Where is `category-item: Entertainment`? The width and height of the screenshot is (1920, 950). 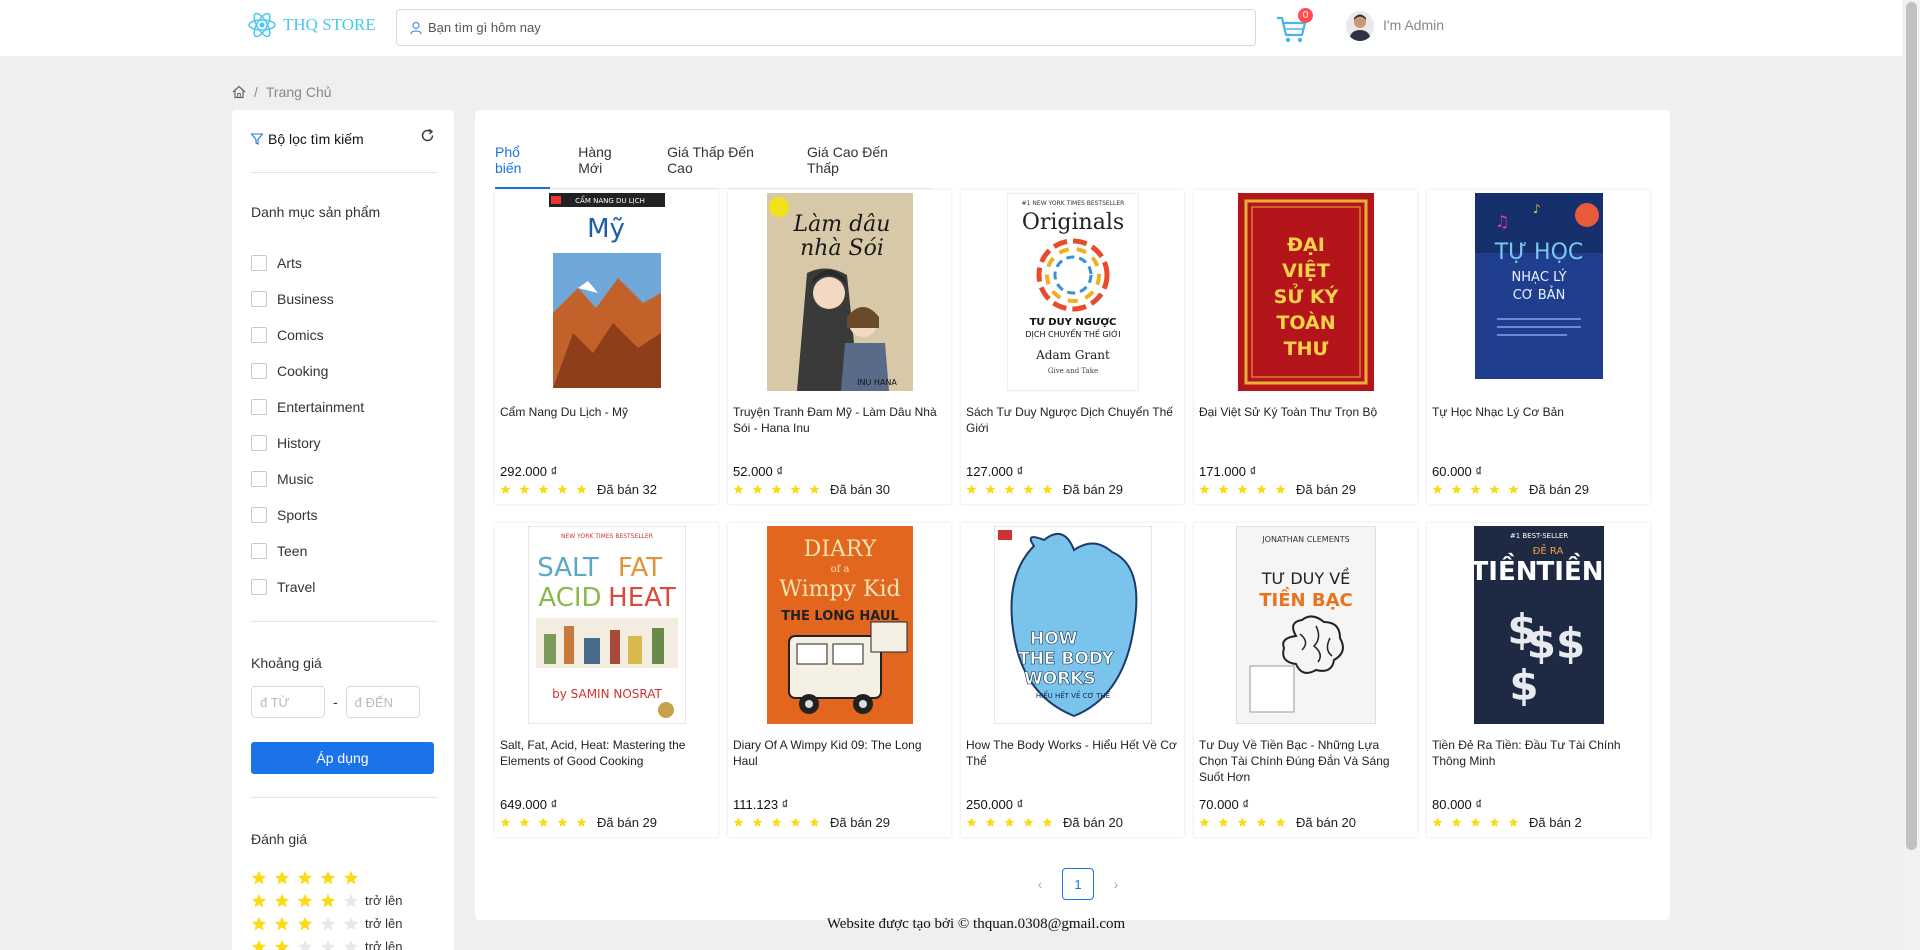
category-item: Entertainment is located at coordinates (307, 407).